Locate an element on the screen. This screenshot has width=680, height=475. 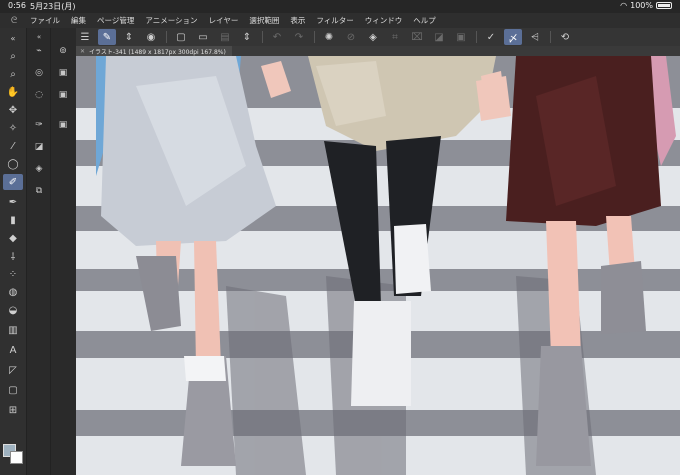
menu-animation: アニメーション is located at coordinates (171, 20).